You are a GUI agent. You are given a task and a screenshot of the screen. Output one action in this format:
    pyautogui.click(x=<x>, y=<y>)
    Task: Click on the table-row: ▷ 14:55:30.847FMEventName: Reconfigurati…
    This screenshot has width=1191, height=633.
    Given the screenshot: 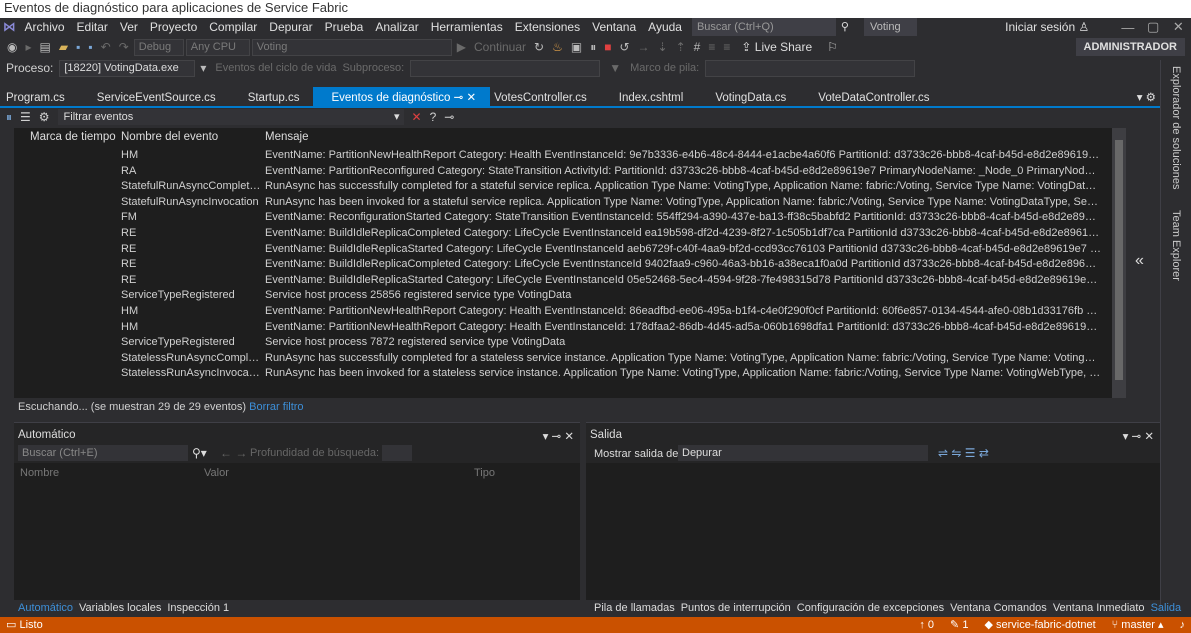 What is the action you would take?
    pyautogui.click(x=570, y=218)
    